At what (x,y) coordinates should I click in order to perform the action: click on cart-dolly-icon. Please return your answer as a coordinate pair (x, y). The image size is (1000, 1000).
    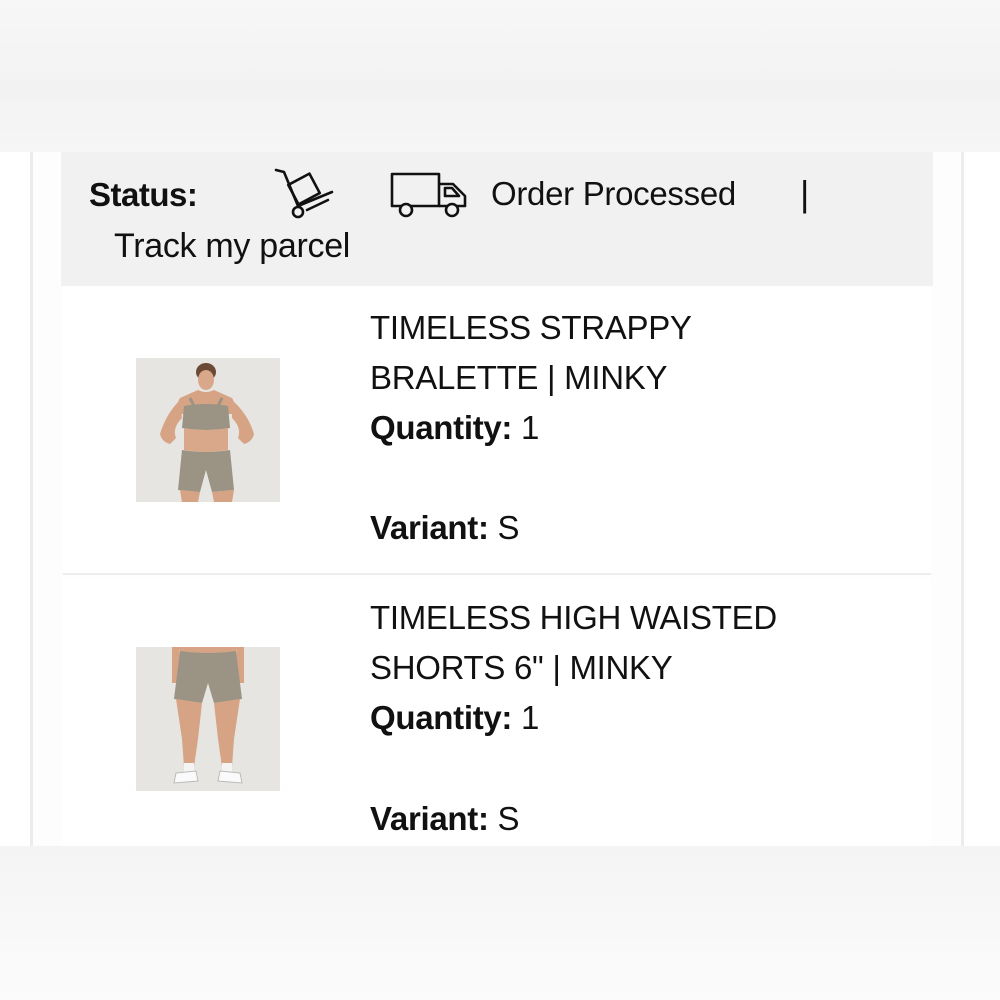
    Looking at the image, I should click on (306, 192).